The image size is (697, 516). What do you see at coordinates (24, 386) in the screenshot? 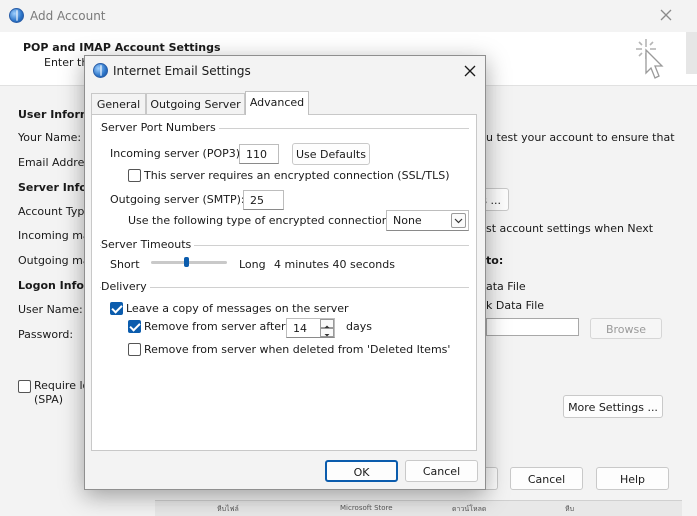
I see `require-spa-checkbox` at bounding box center [24, 386].